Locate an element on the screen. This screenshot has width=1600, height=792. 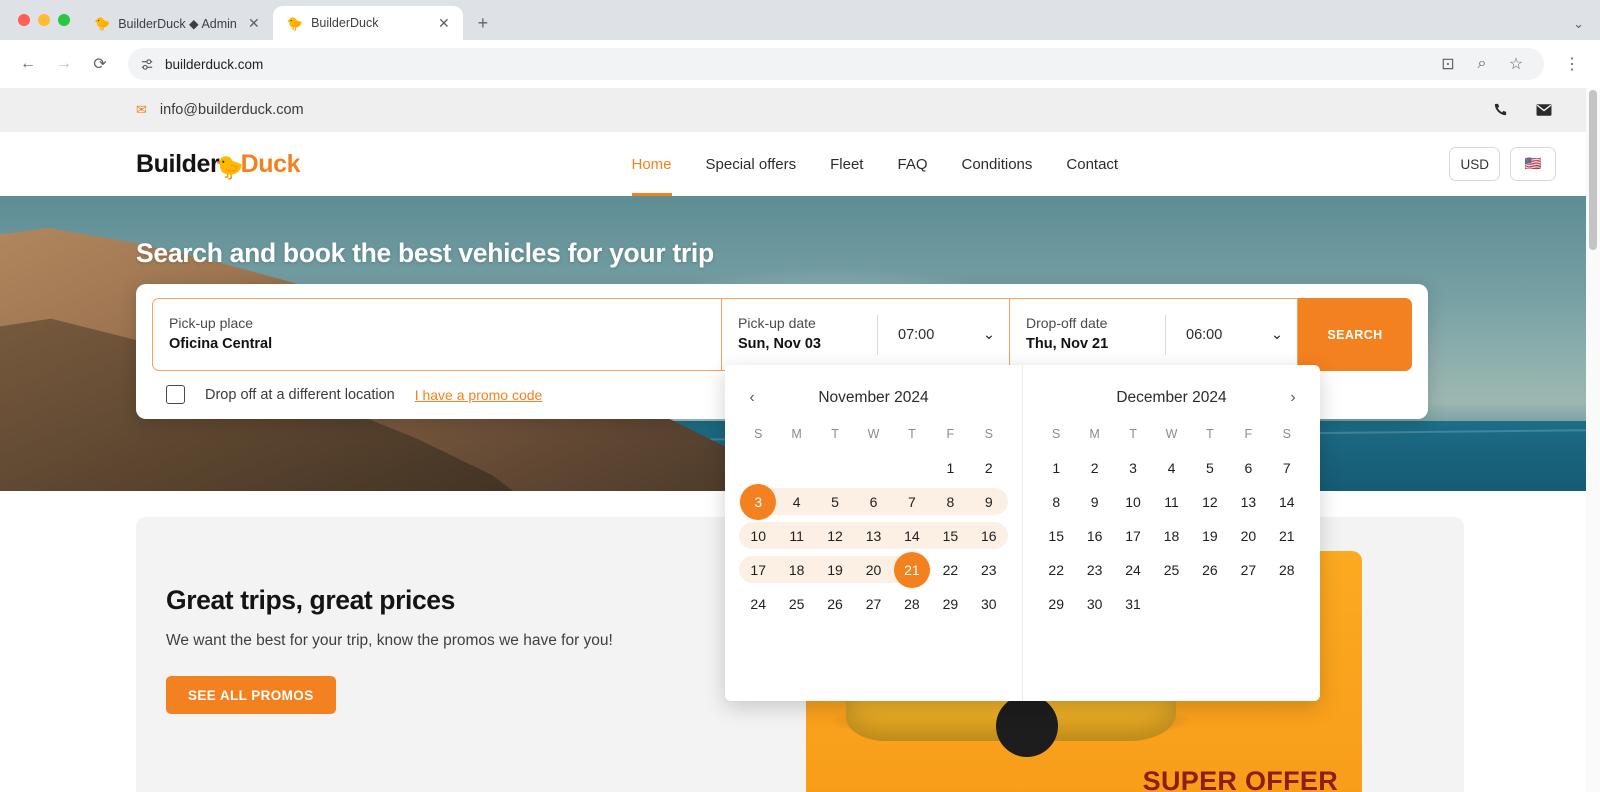
mail-icon is located at coordinates (1544, 110).